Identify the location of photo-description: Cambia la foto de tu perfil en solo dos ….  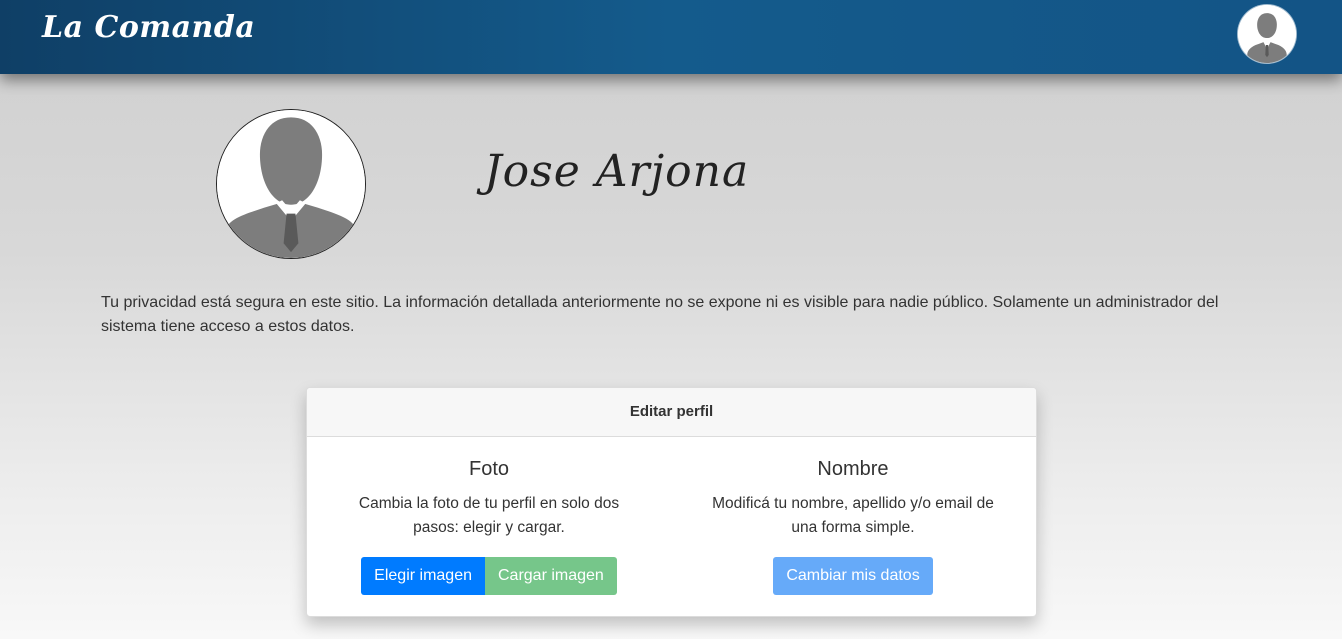
(489, 515).